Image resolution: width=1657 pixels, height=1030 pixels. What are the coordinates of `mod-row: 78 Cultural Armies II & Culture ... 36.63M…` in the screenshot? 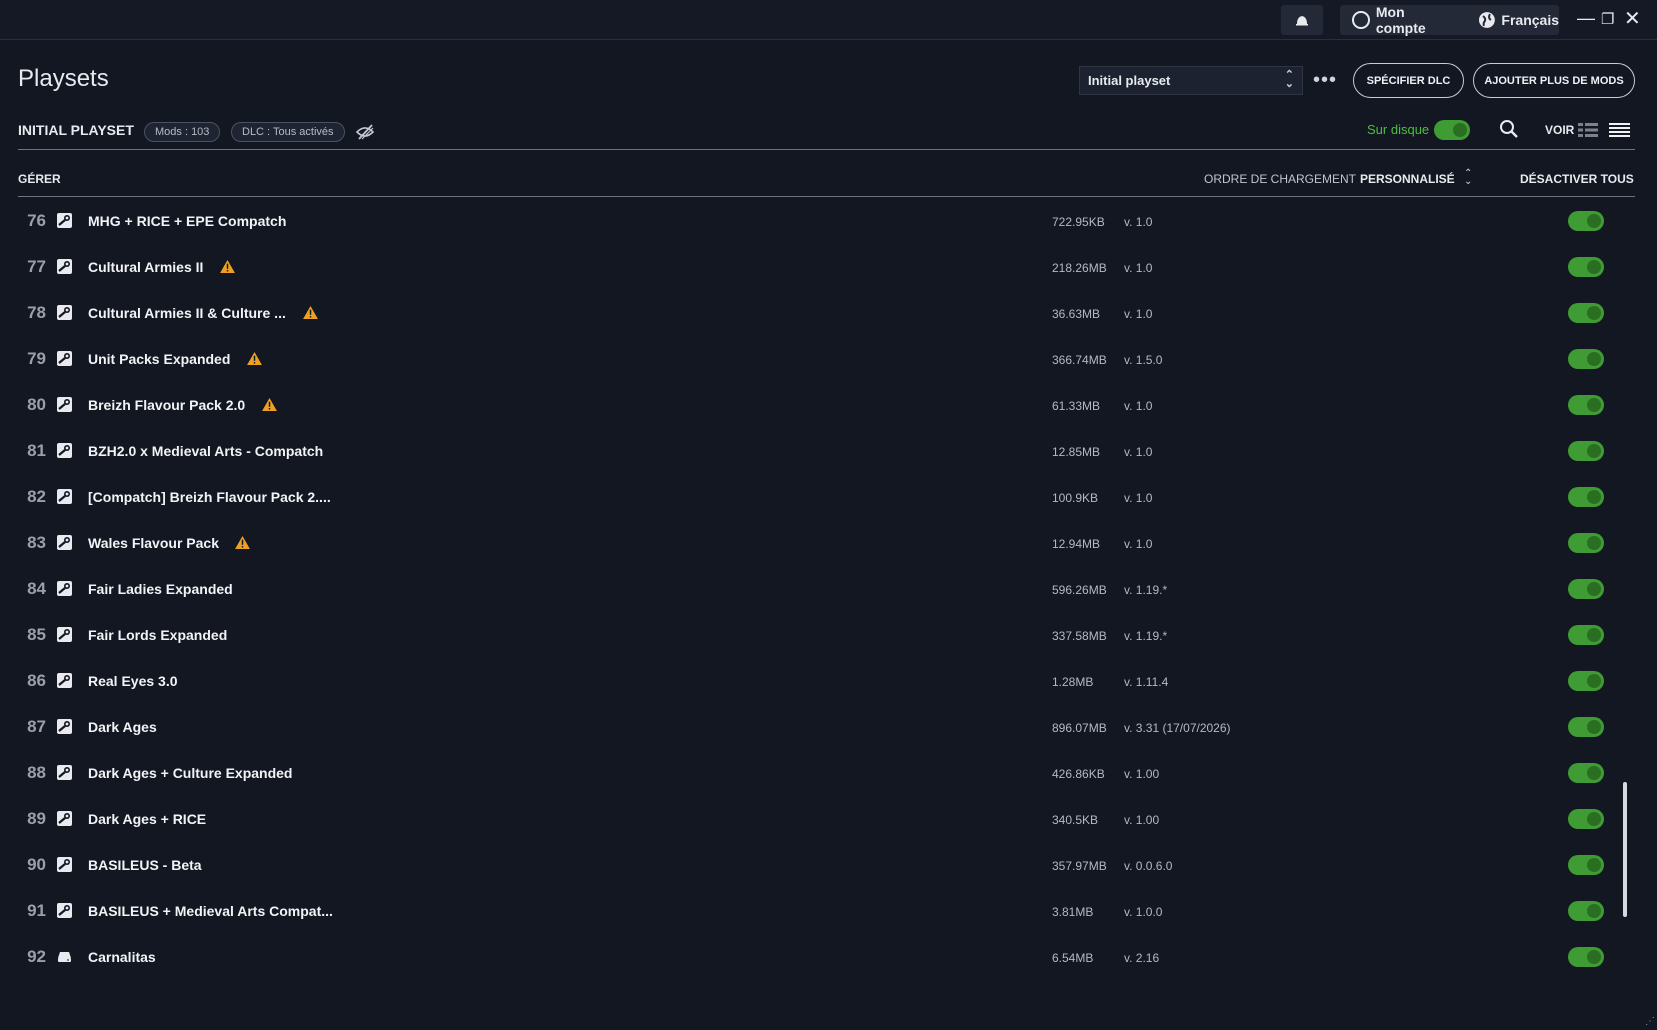 It's located at (828, 312).